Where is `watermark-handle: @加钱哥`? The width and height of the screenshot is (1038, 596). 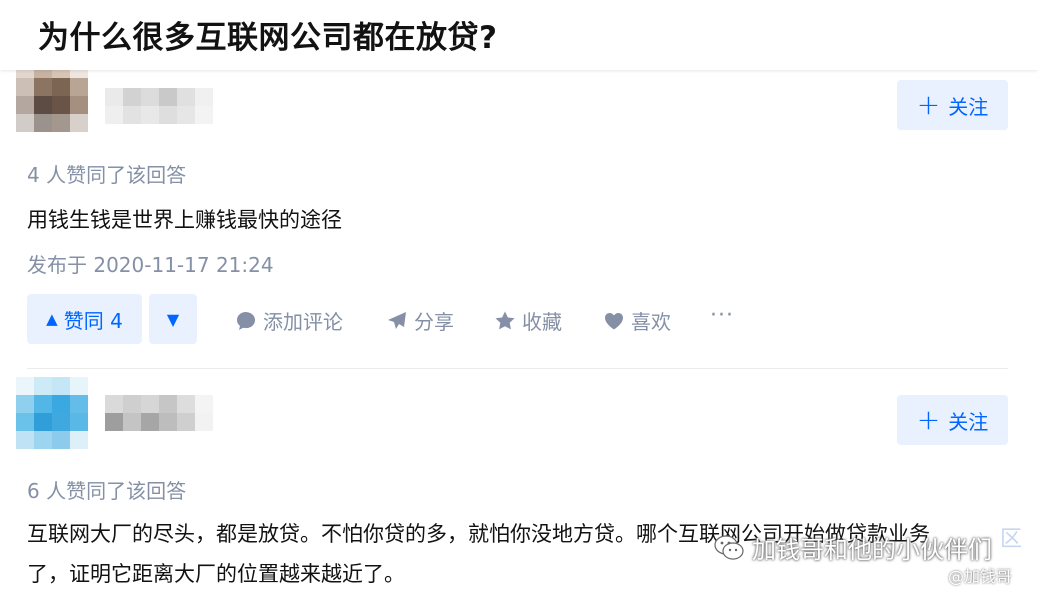
watermark-handle: @加钱哥 is located at coordinates (980, 576).